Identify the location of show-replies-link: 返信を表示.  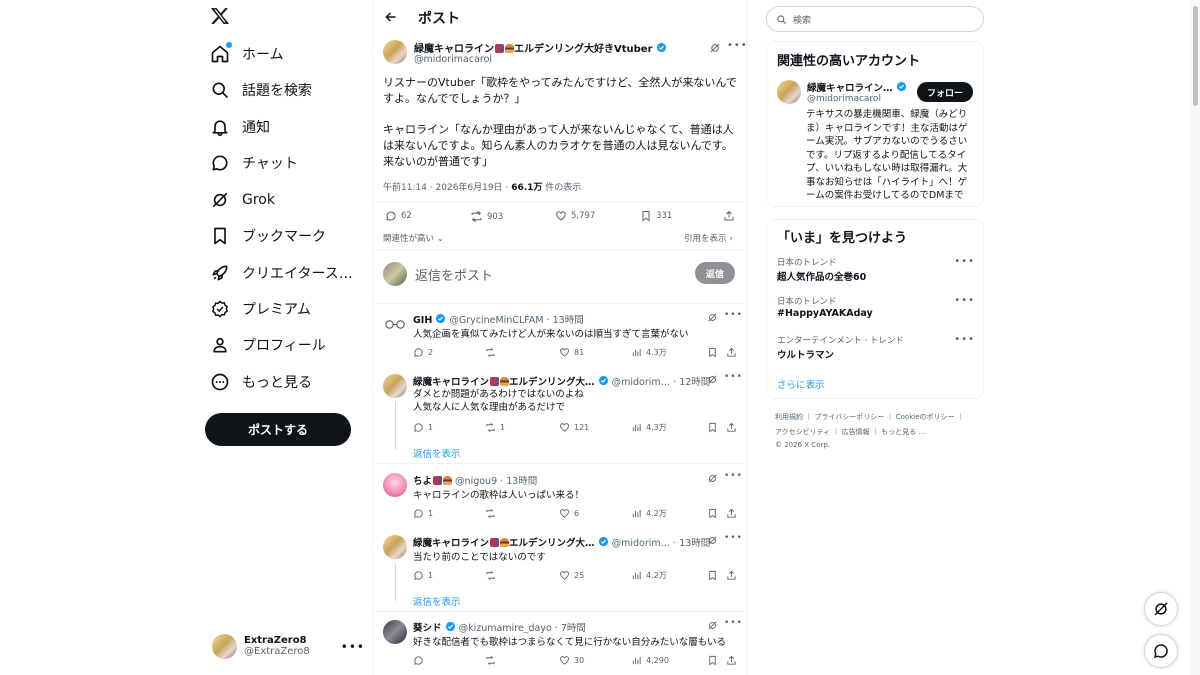
(437, 453).